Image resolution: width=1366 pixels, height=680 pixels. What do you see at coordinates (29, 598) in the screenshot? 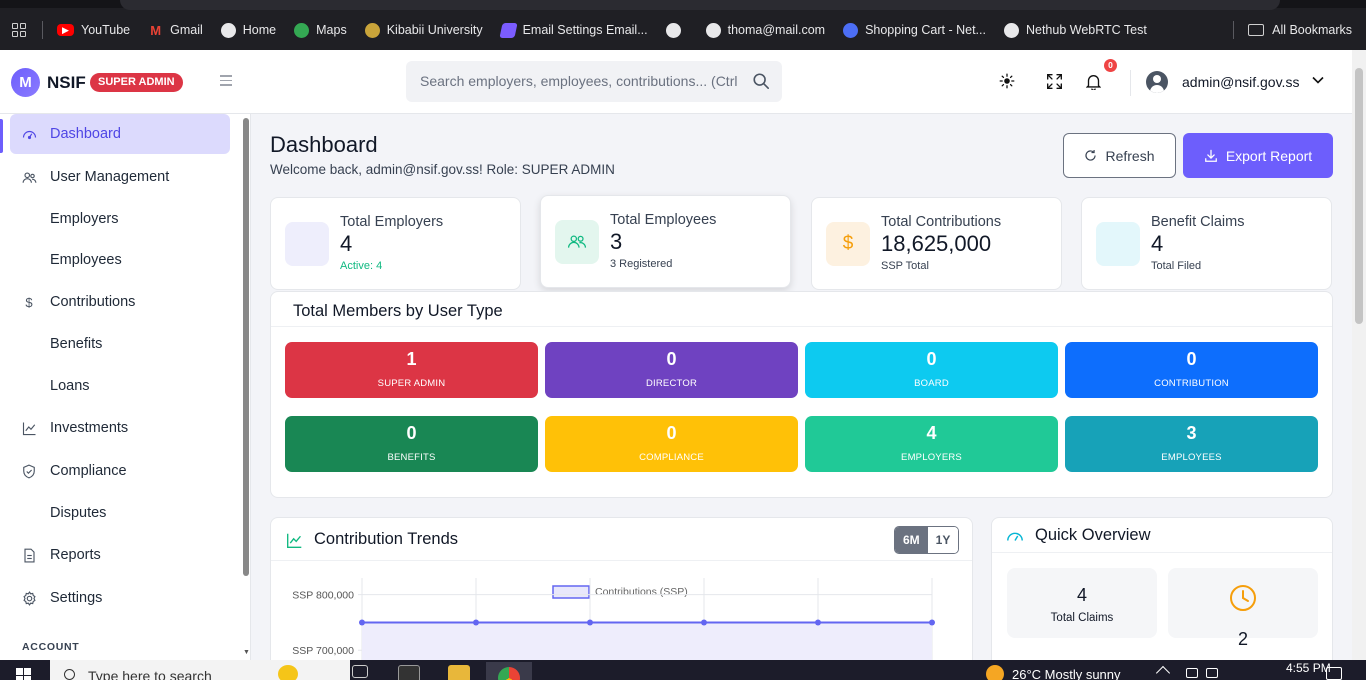
I see `gear-icon` at bounding box center [29, 598].